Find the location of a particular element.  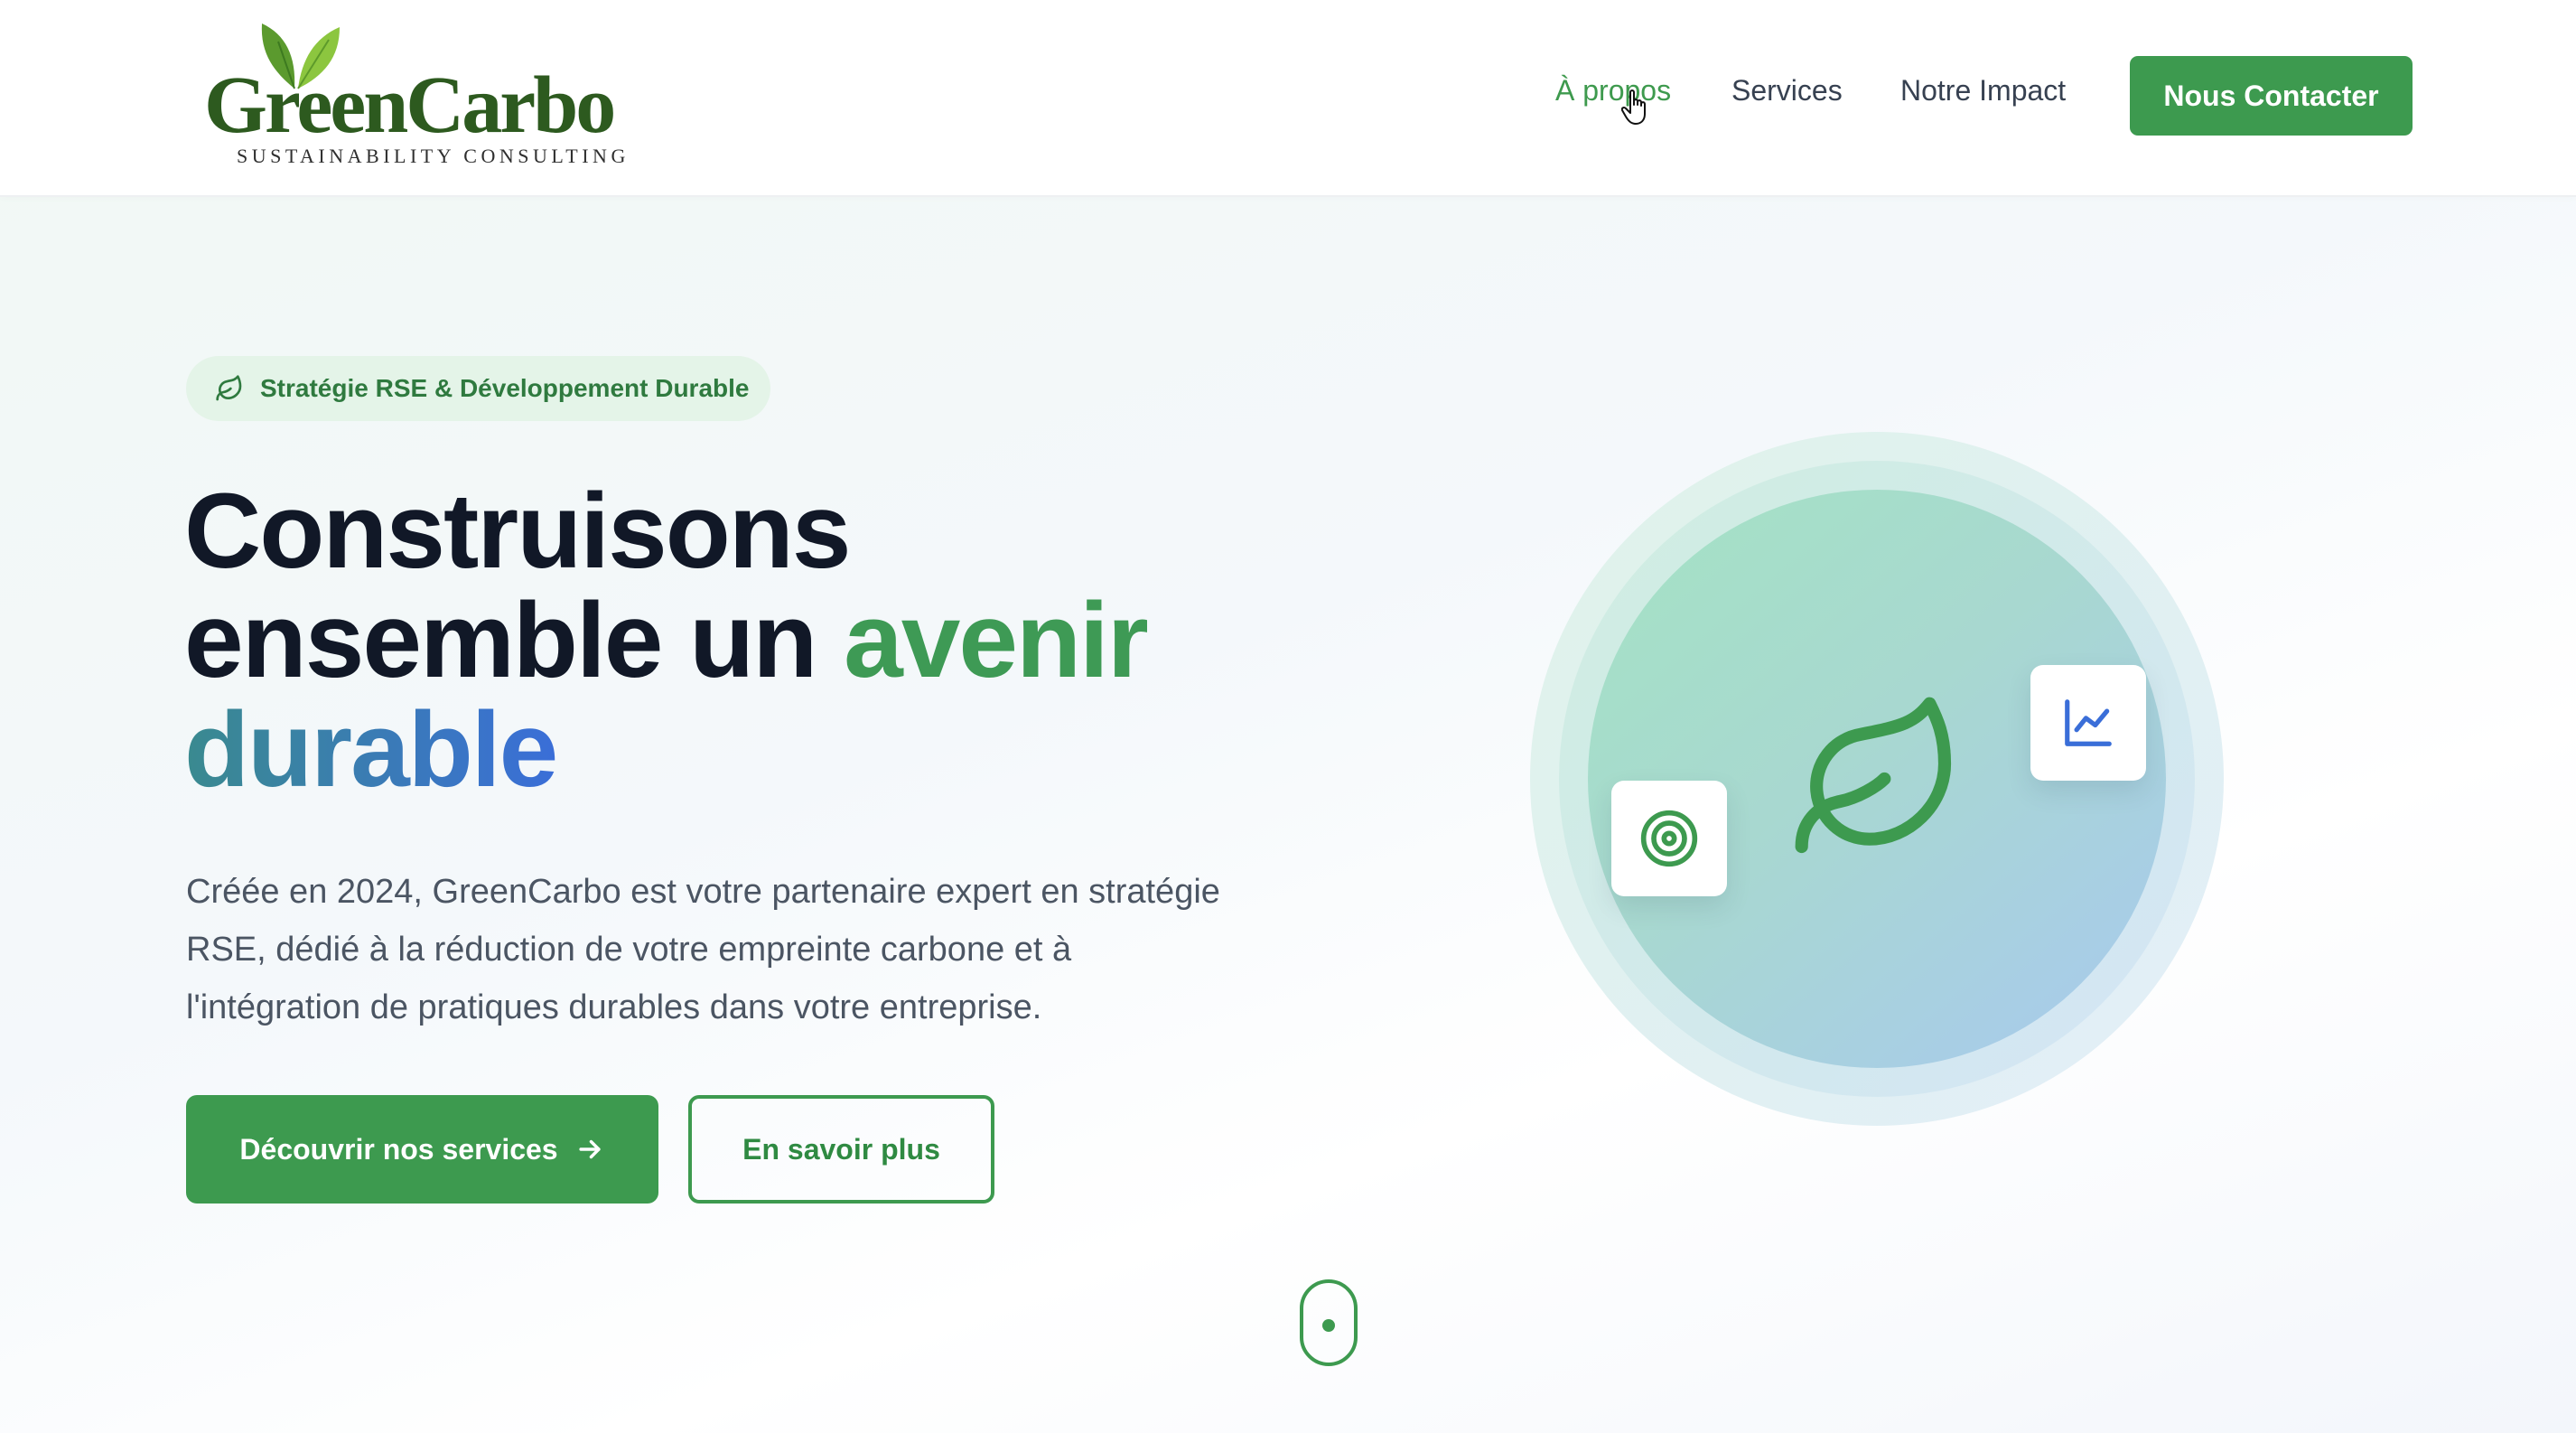

arrow-right-icon is located at coordinates (589, 1149).